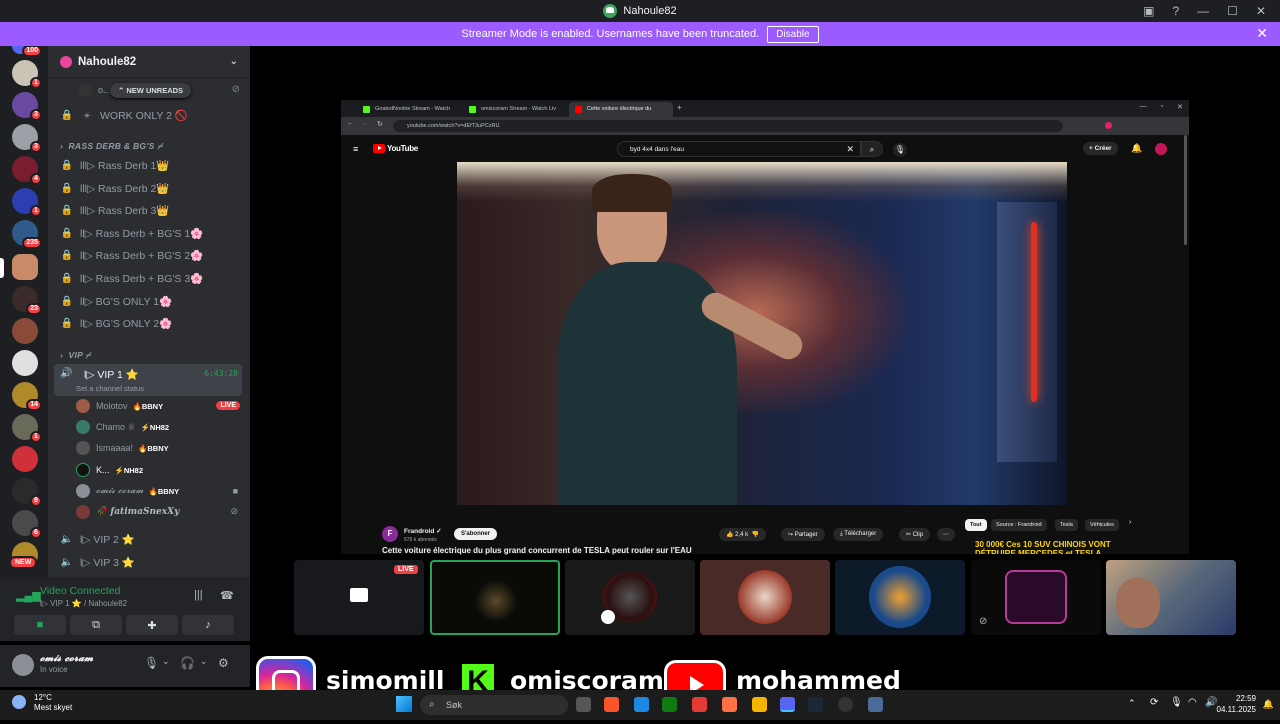  What do you see at coordinates (119, 406) in the screenshot?
I see `voice-user: Molotov 🔥BBNY` at bounding box center [119, 406].